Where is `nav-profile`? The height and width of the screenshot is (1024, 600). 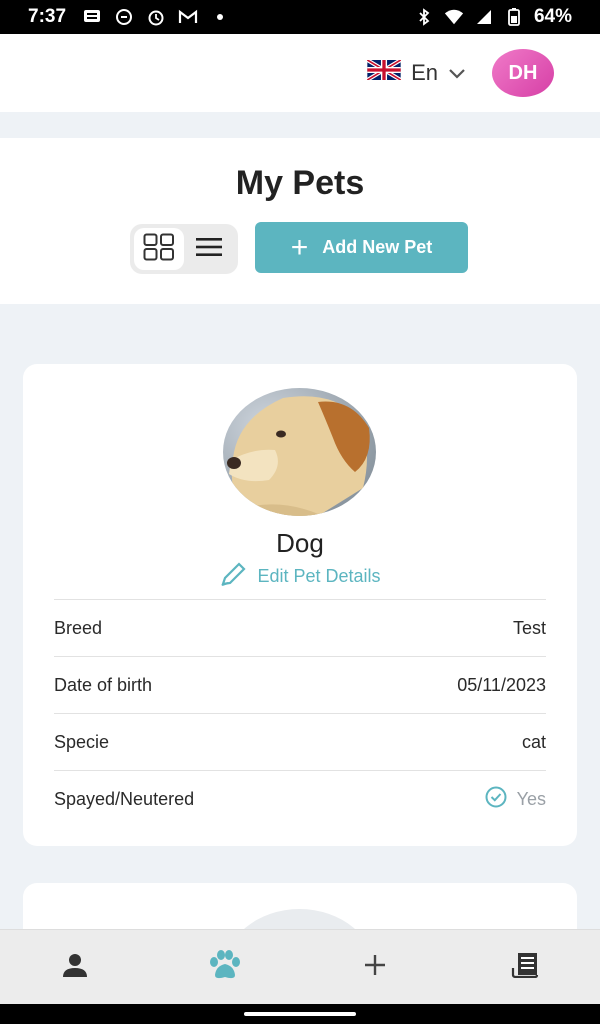 nav-profile is located at coordinates (75, 967).